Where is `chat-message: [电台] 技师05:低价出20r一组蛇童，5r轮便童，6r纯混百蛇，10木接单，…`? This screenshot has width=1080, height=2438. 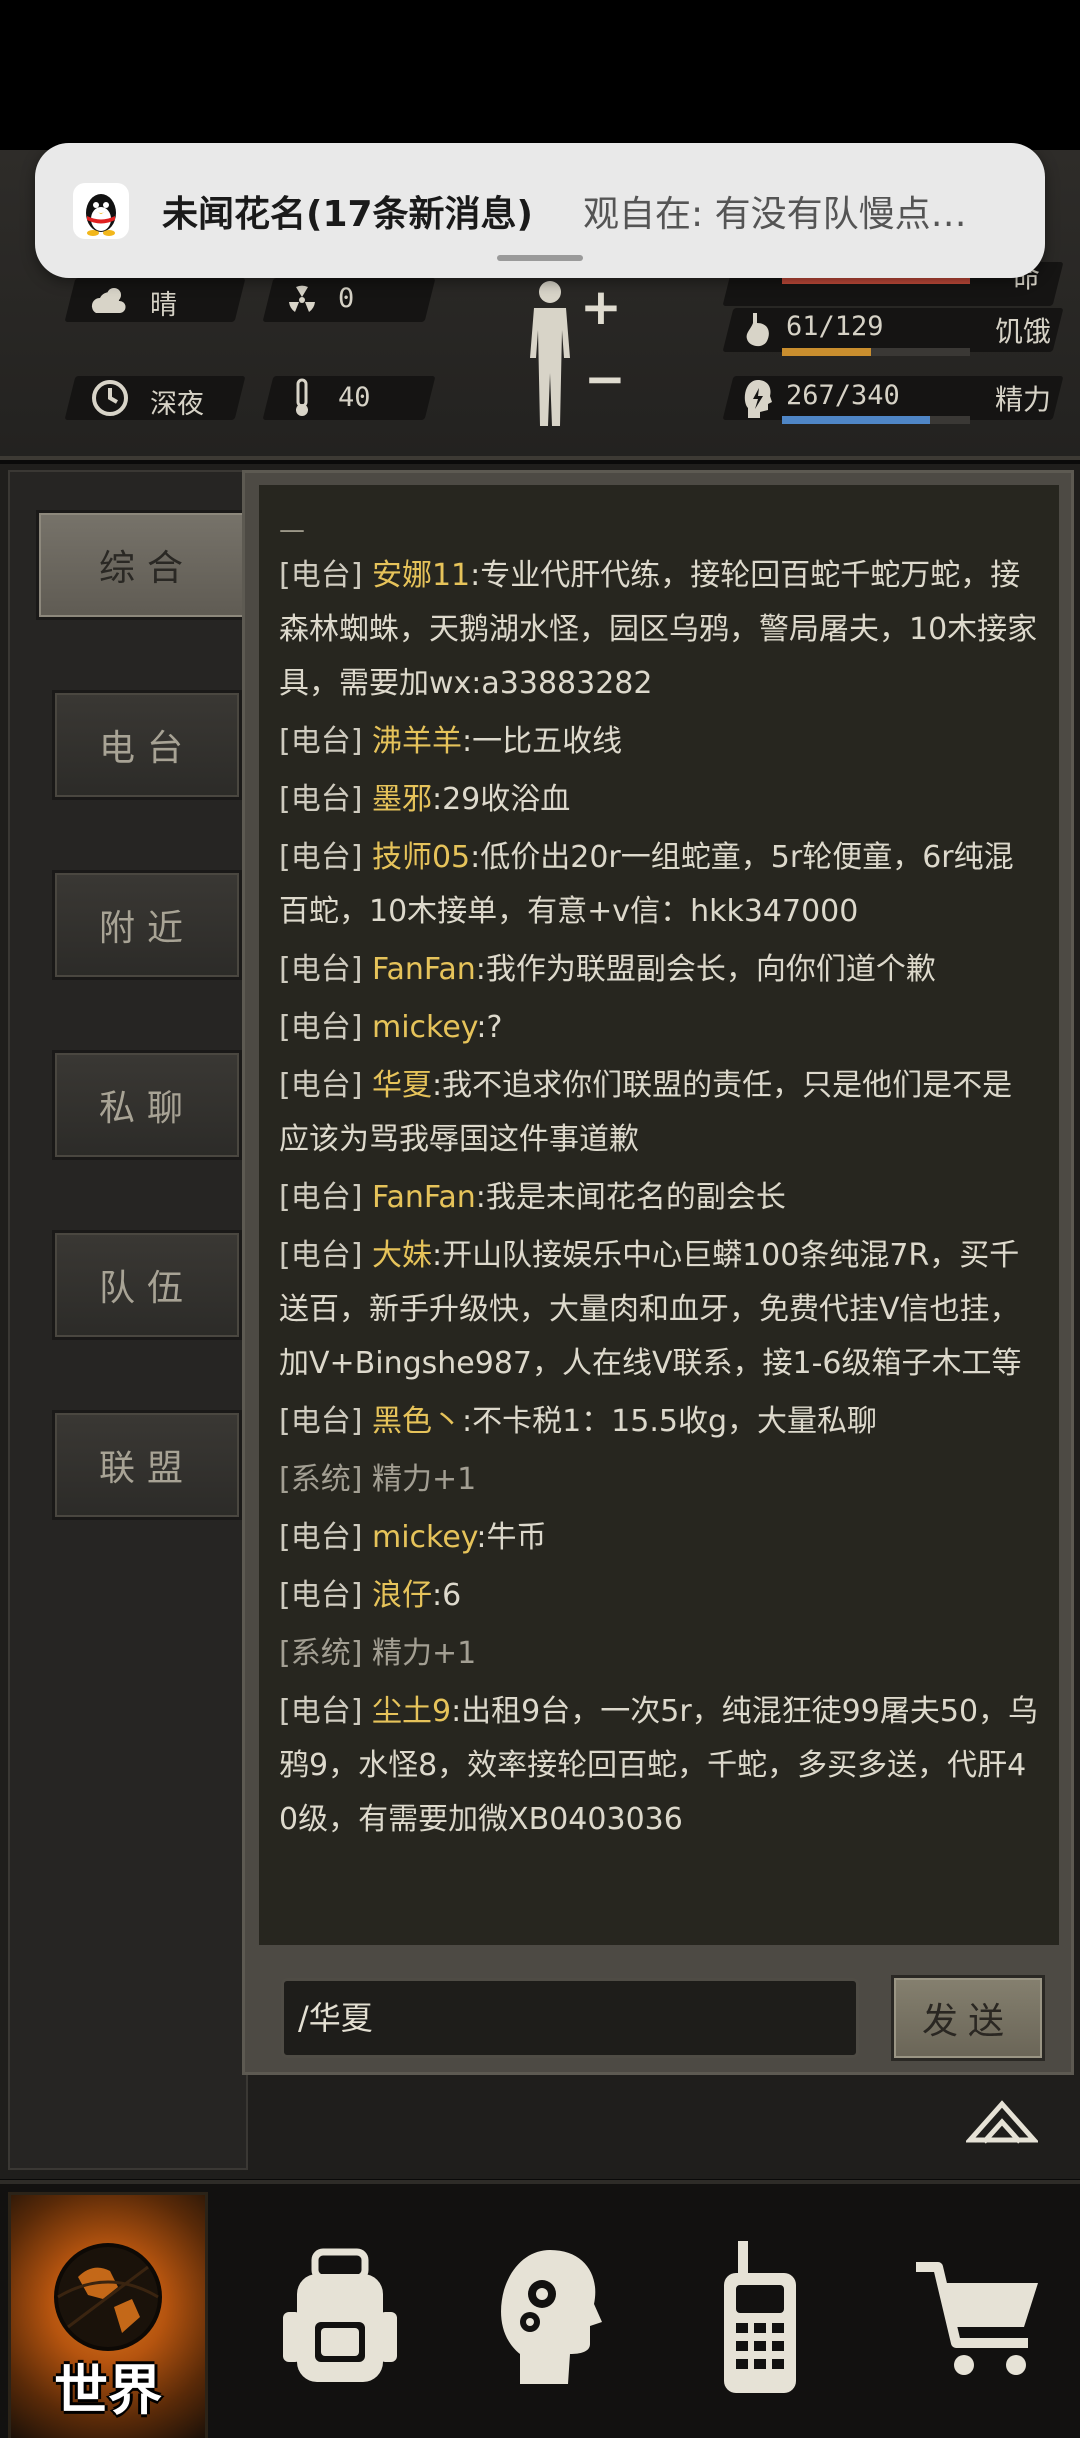 chat-message: [电台] 技师05:低价出20r一组蛇童，5r轮便童，6r纯混百蛇，10木接单，… is located at coordinates (660, 885).